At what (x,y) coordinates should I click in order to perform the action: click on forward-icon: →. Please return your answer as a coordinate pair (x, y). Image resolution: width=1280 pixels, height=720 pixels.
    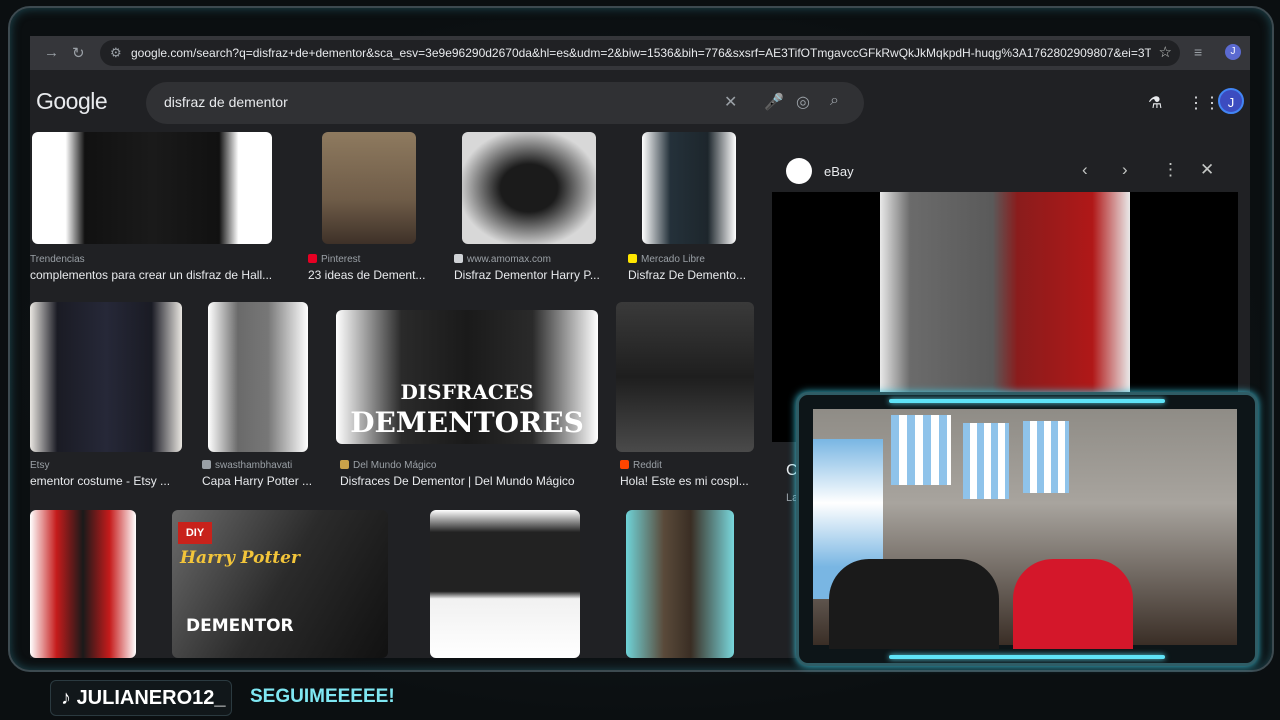
    Looking at the image, I should click on (51, 52).